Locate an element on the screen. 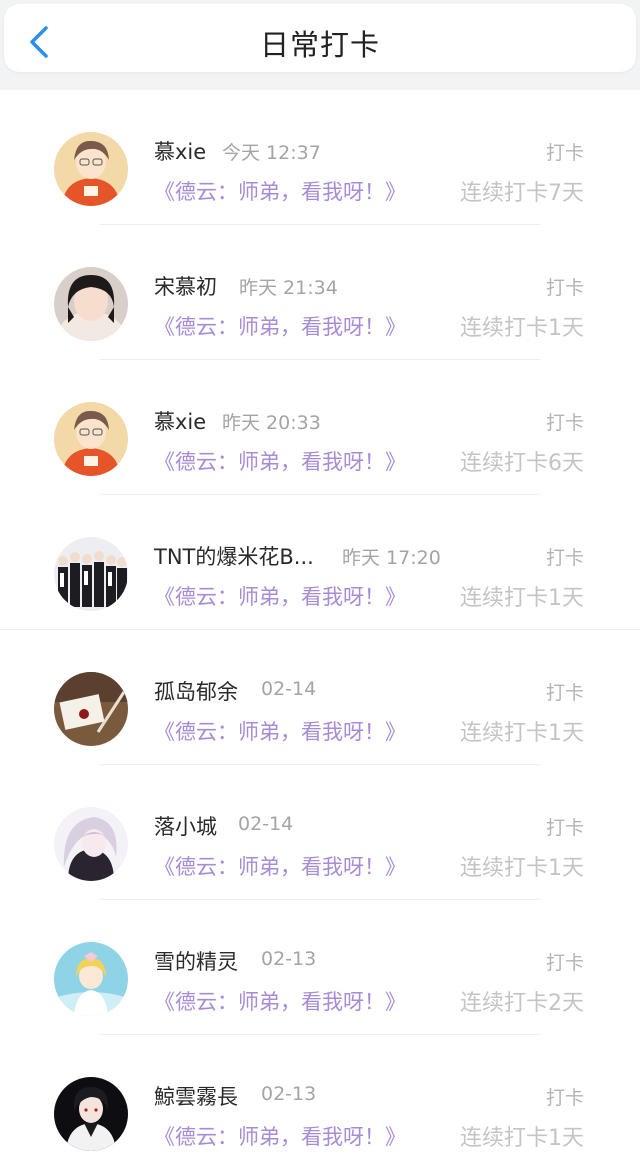 The height and width of the screenshot is (1167, 640). top-bar: 日常打卡 is located at coordinates (320, 45).